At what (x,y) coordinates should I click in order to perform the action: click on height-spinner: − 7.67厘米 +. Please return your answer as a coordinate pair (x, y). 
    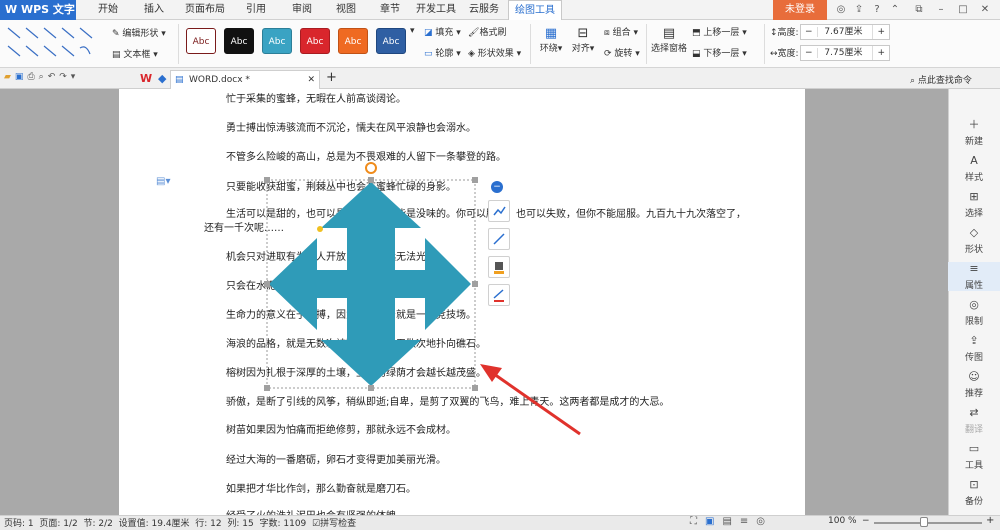
    Looking at the image, I should click on (845, 32).